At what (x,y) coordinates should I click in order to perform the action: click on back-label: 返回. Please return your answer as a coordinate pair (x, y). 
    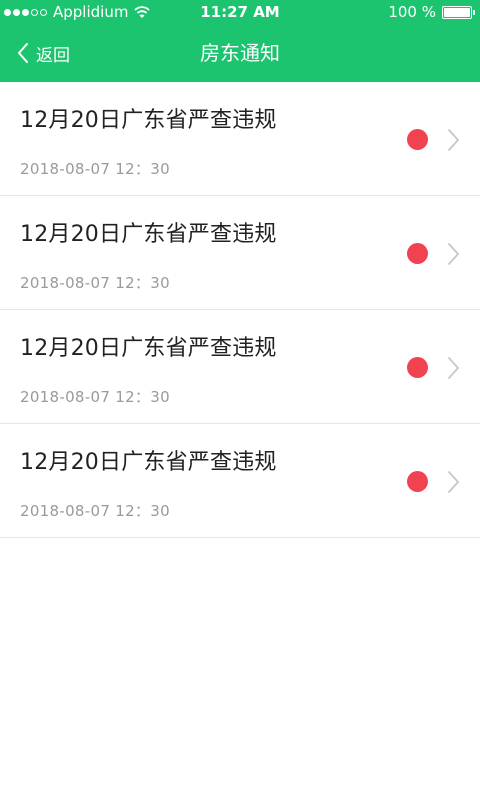
    Looking at the image, I should click on (53, 55).